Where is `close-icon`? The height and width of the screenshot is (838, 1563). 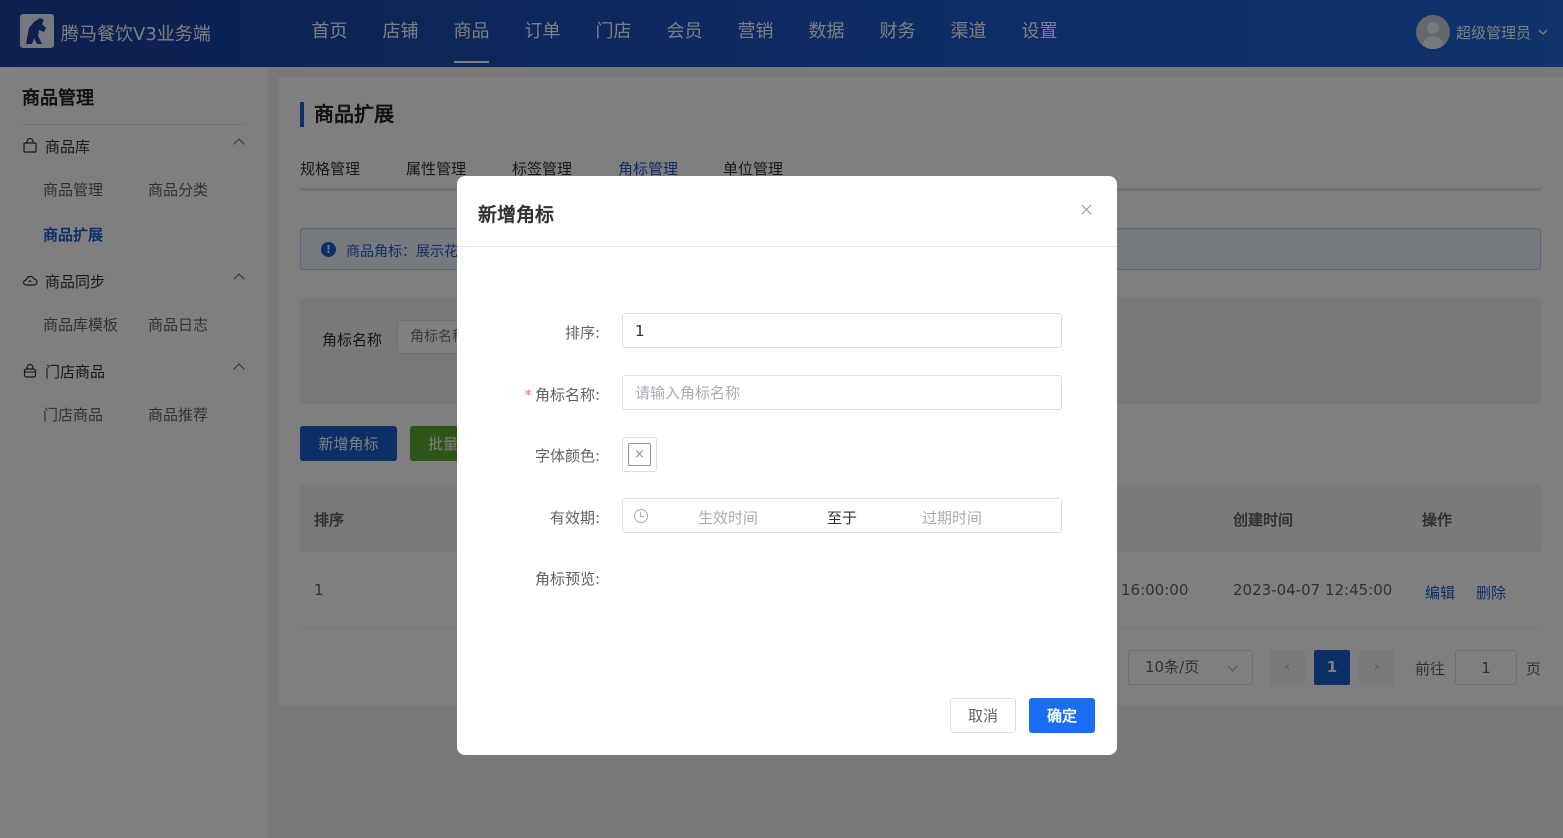
close-icon is located at coordinates (1087, 210).